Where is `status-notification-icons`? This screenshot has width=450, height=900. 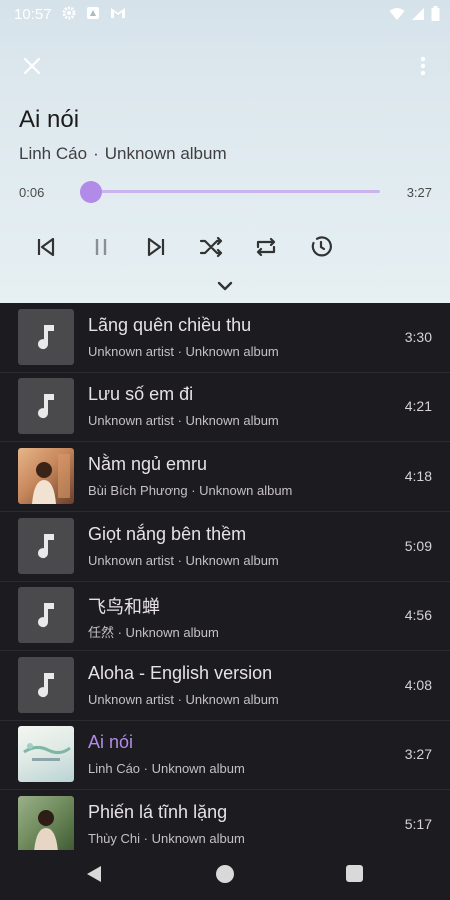
status-notification-icons is located at coordinates (94, 13).